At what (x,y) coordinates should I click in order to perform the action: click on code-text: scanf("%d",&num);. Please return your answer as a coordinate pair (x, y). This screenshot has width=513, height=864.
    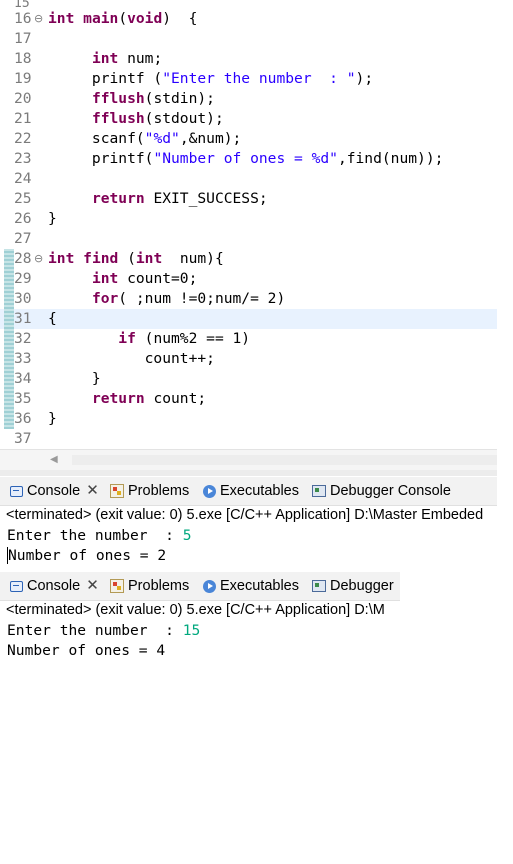
    Looking at the image, I should click on (145, 138).